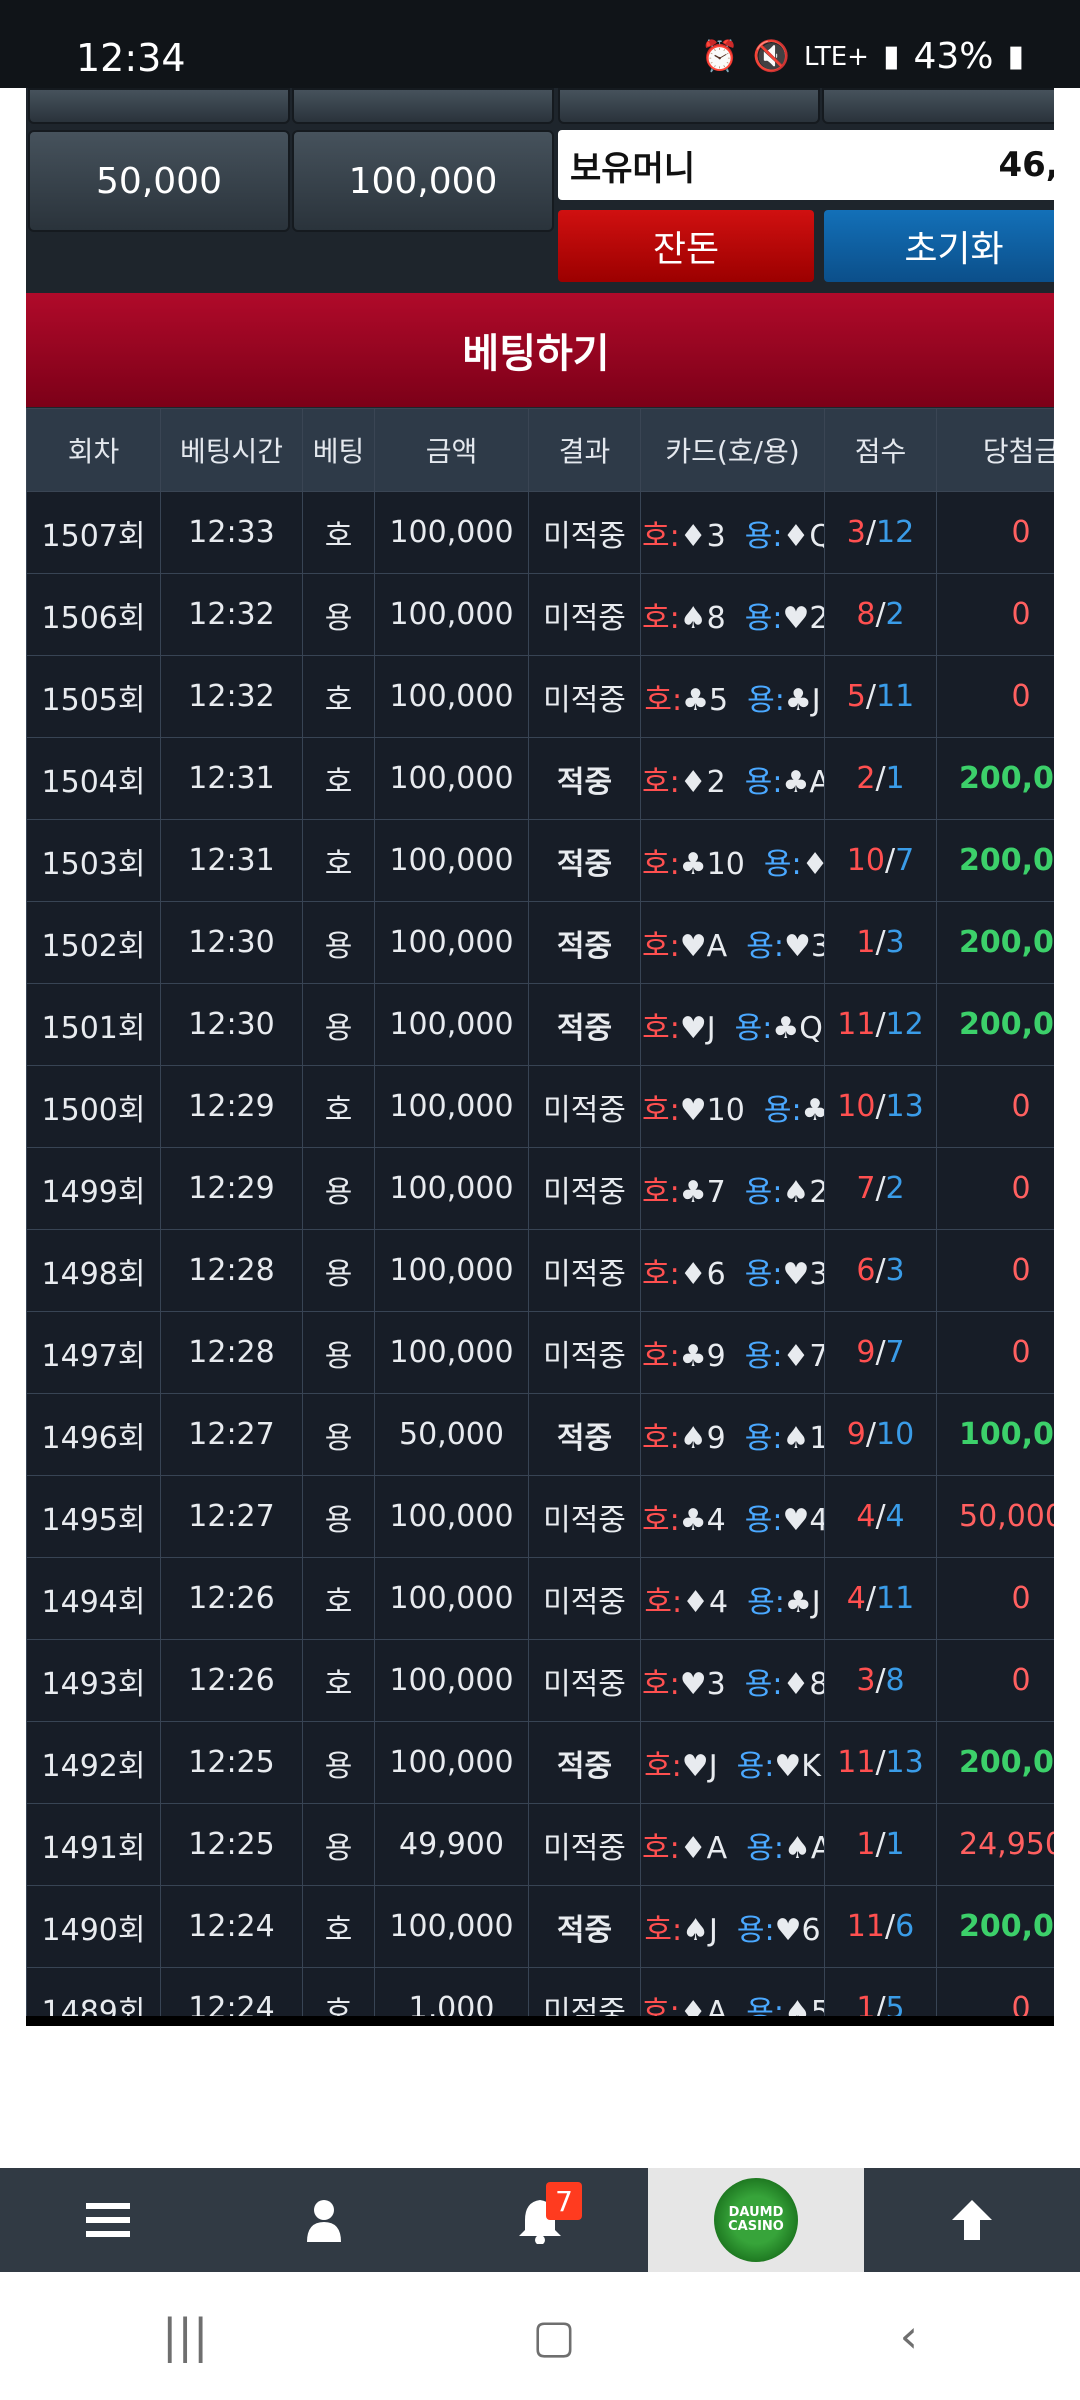  What do you see at coordinates (856, 1106) in the screenshot?
I see `score-ho: 10` at bounding box center [856, 1106].